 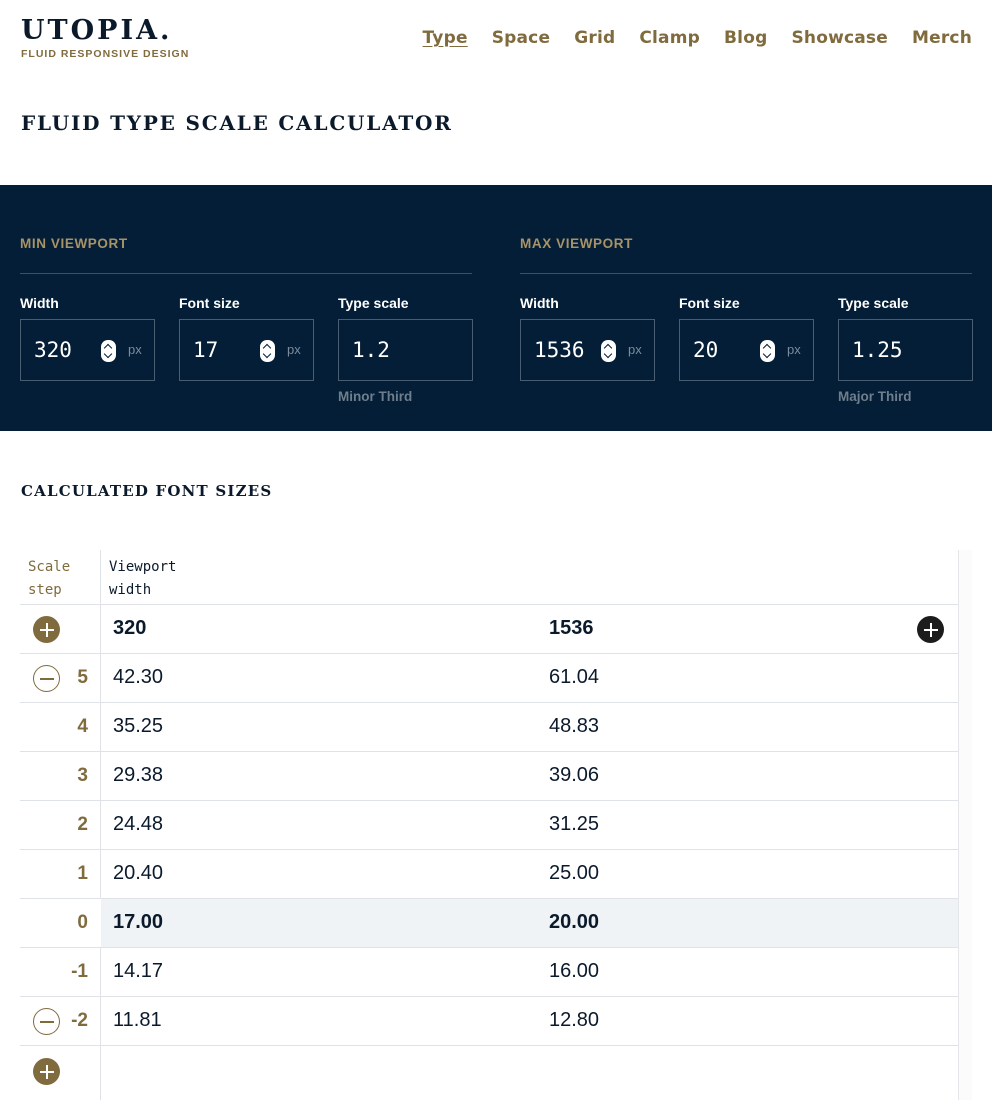 What do you see at coordinates (138, 775) in the screenshot?
I see `min-size: 29.38` at bounding box center [138, 775].